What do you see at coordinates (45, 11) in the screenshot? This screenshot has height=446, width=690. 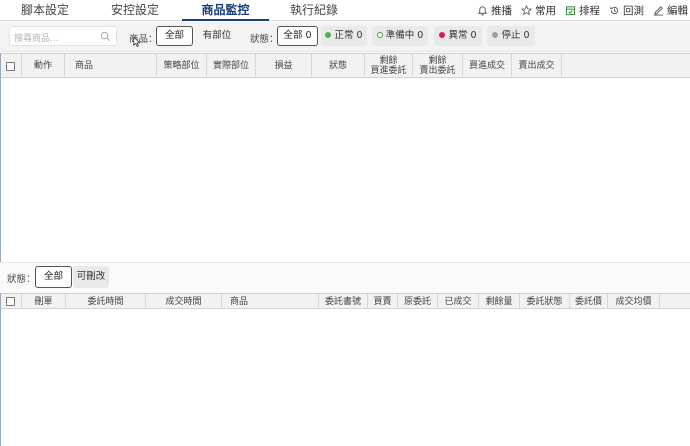 I see `tab-script-settings: 腳本設定` at bounding box center [45, 11].